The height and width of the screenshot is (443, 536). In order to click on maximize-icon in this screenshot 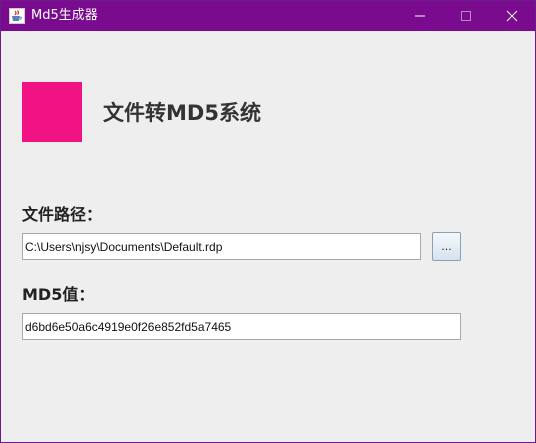, I will do `click(466, 16)`.